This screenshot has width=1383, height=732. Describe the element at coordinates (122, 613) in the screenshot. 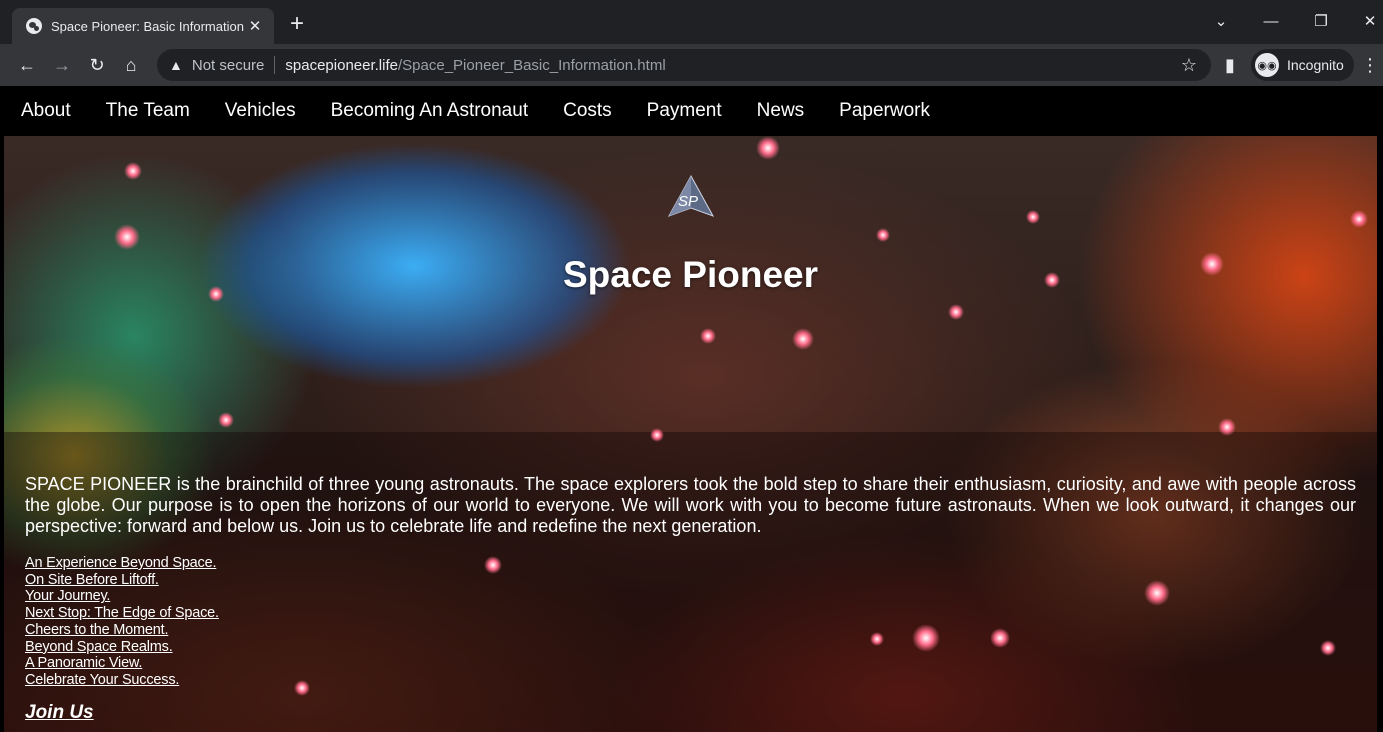

I see `link-next-stop-edge-of-space: Next Stop: The Edge of Space.` at that location.